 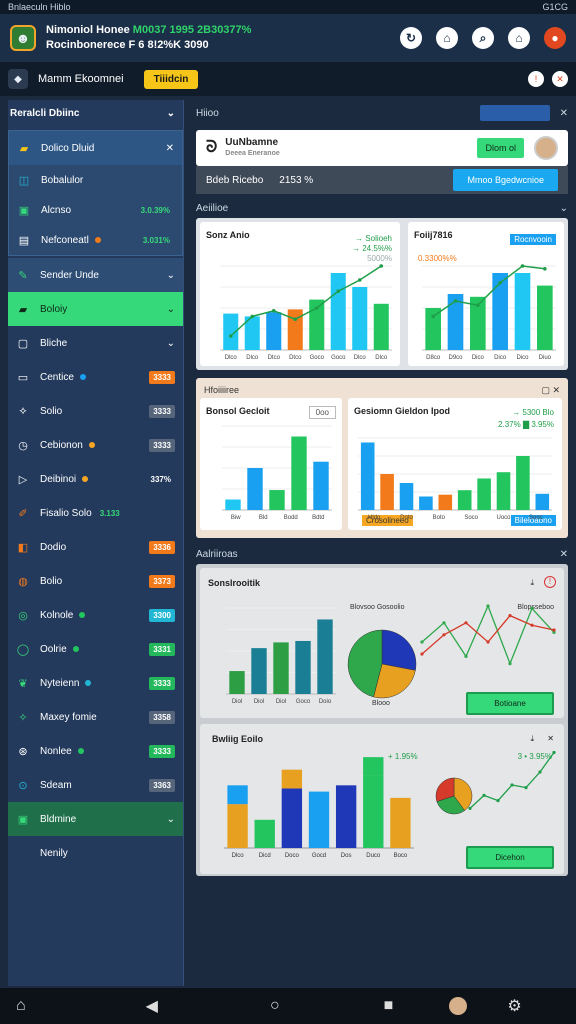 What do you see at coordinates (447, 38) in the screenshot?
I see `lock-icon: ⌂` at bounding box center [447, 38].